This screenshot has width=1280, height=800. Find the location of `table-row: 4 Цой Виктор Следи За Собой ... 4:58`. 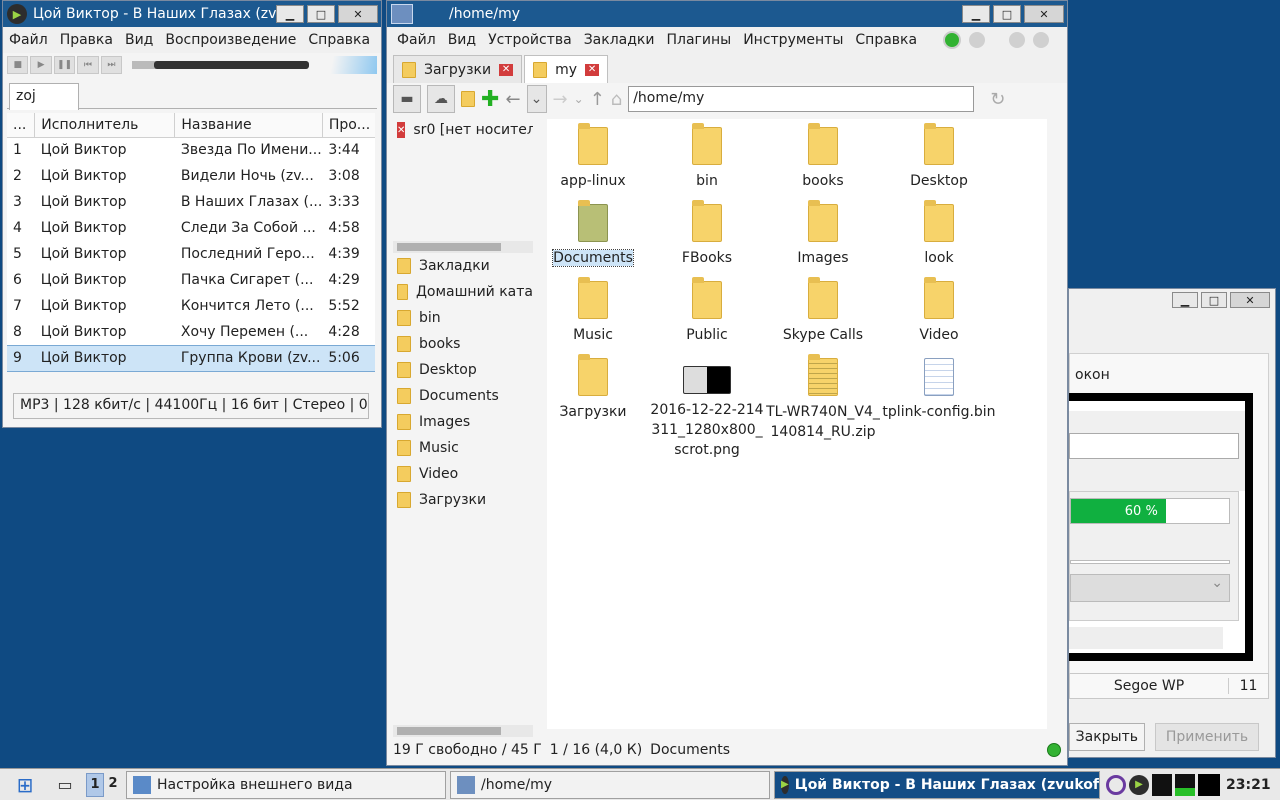

table-row: 4 Цой Виктор Следи За Собой ... 4:58 is located at coordinates (191, 228).